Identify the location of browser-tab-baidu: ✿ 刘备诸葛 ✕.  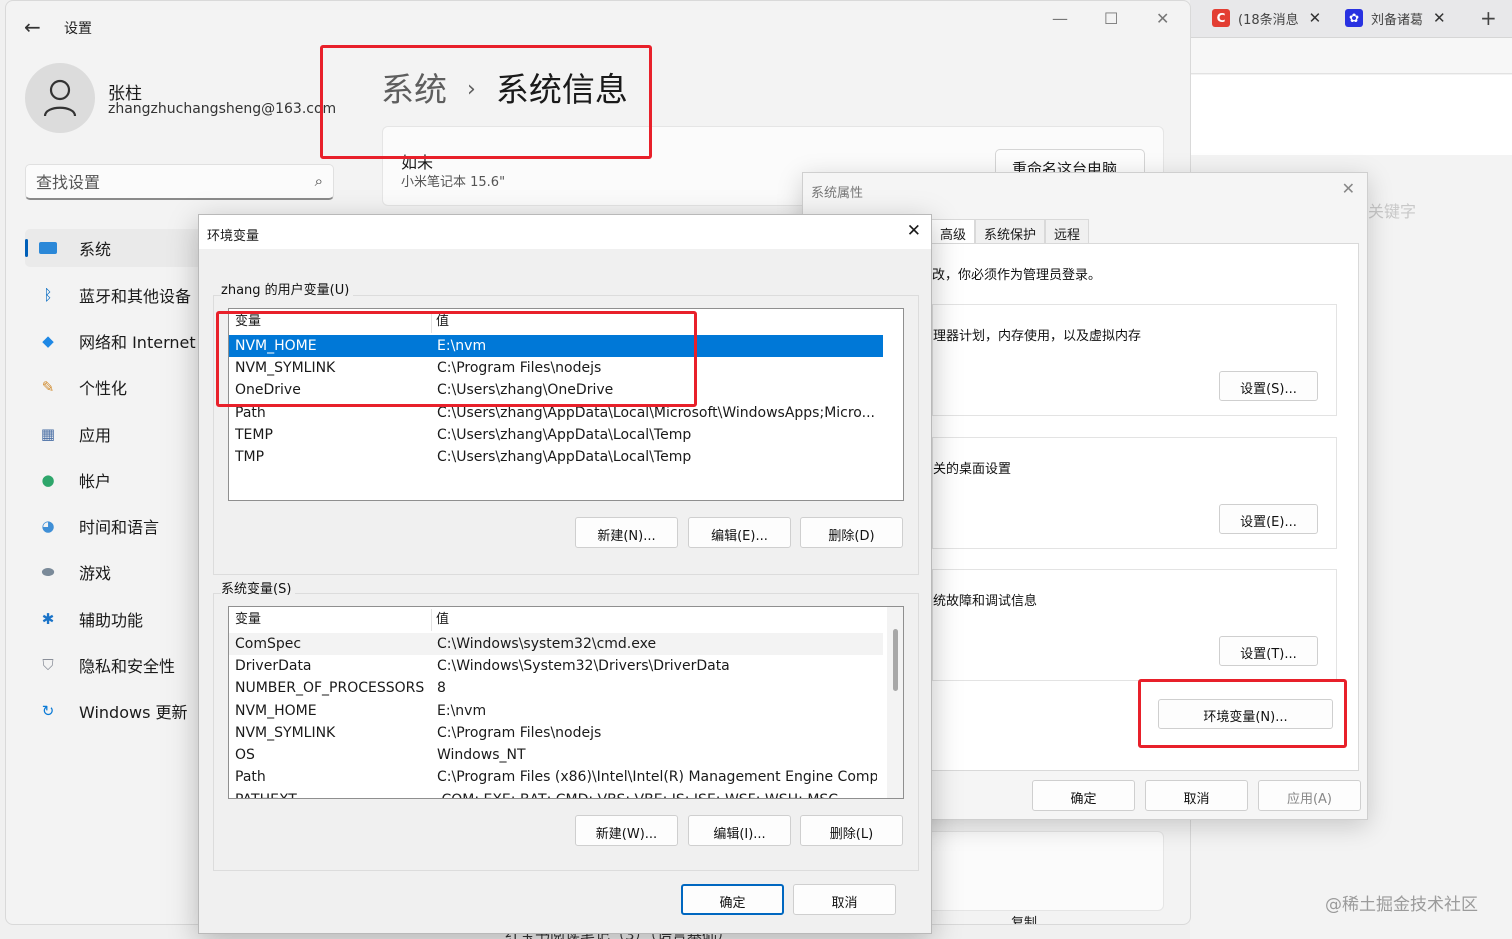
(1395, 18).